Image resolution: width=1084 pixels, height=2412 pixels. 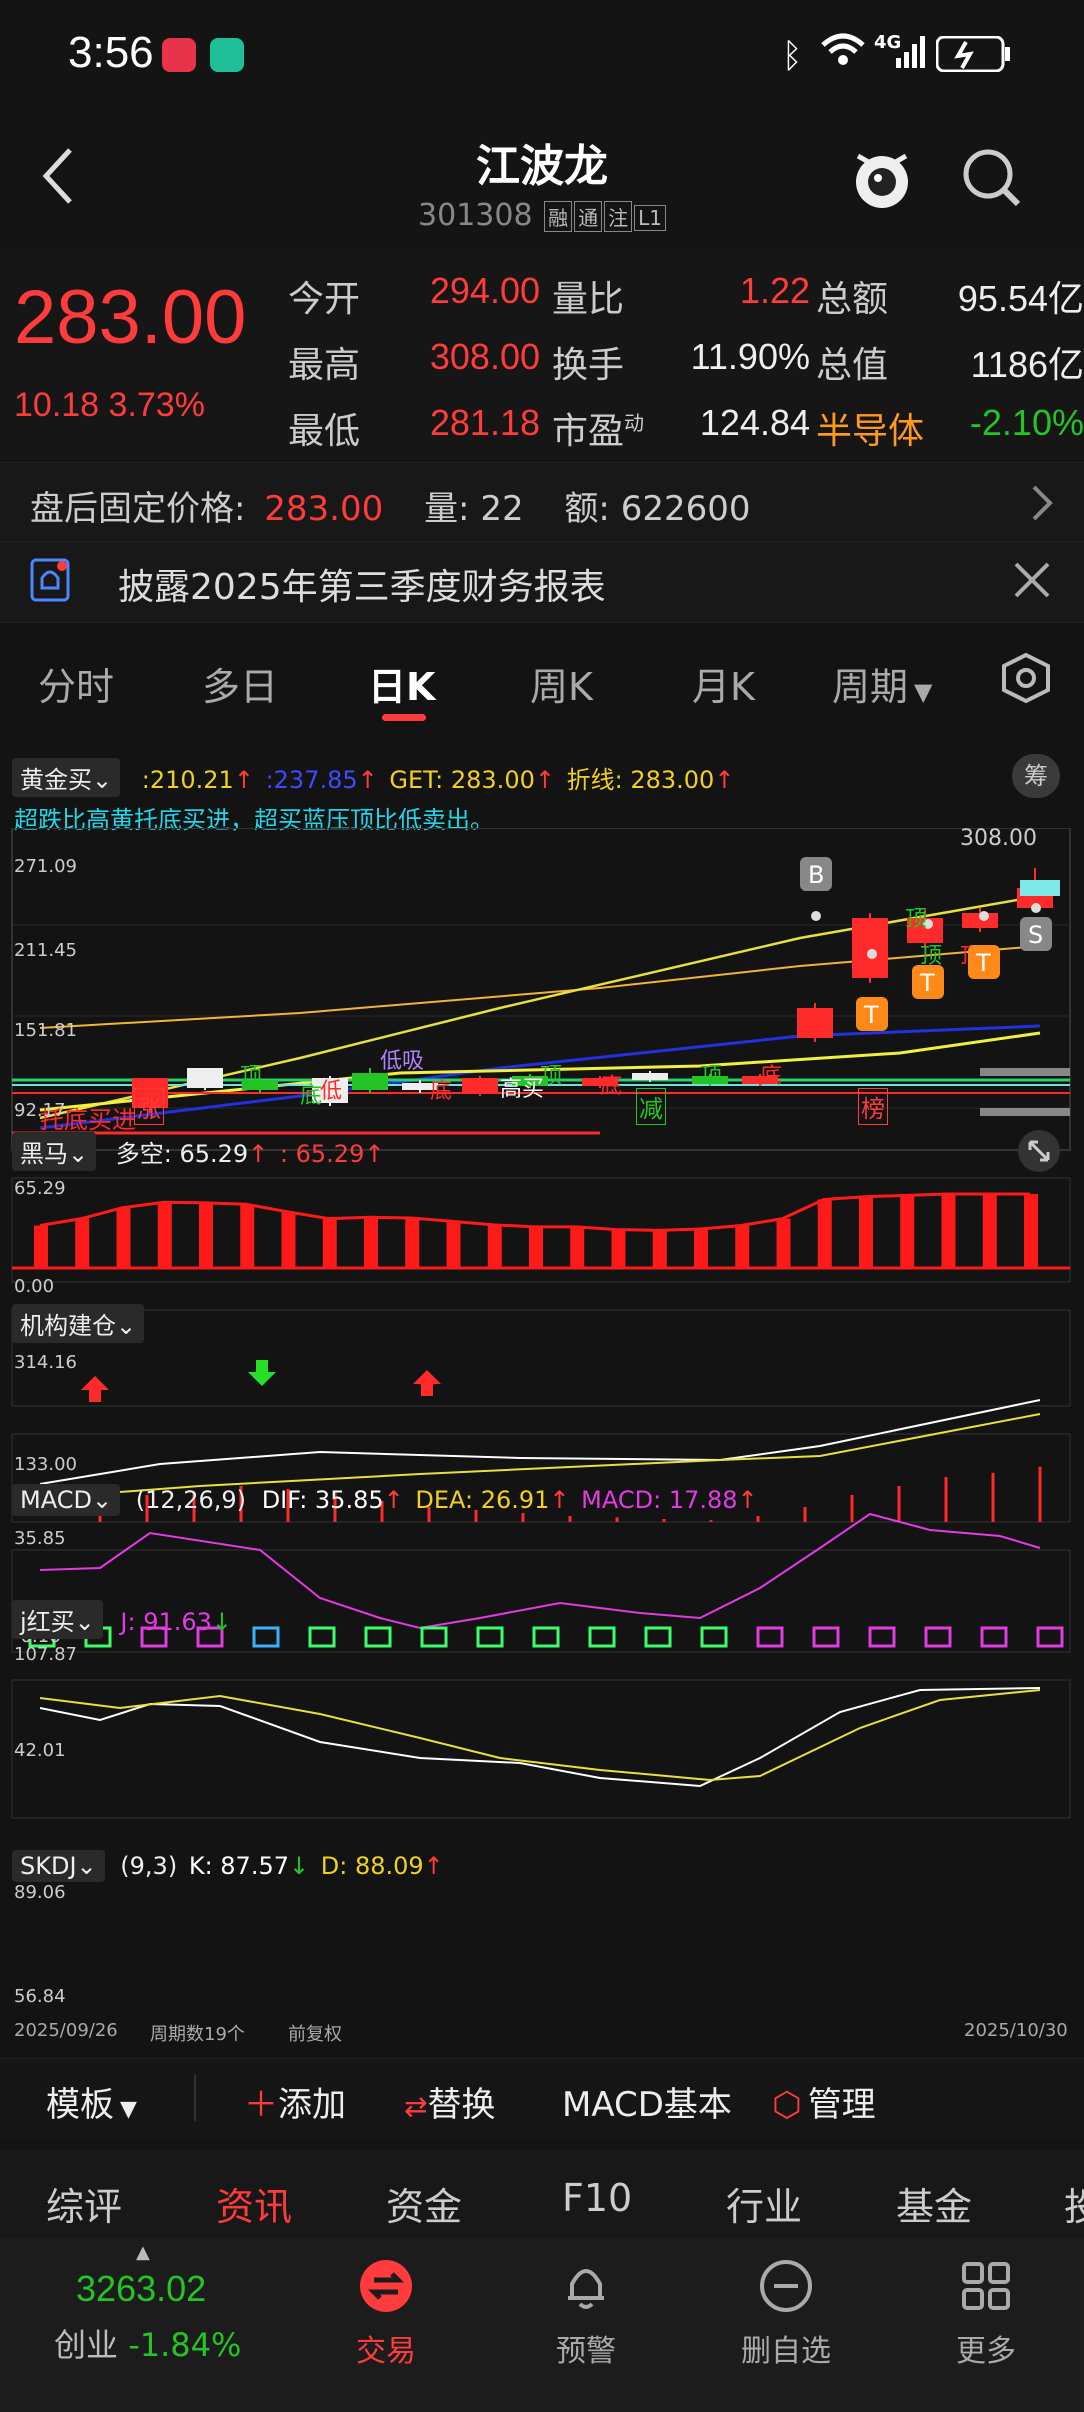 What do you see at coordinates (40, 1188) in the screenshot?
I see `heima-top: 65.29` at bounding box center [40, 1188].